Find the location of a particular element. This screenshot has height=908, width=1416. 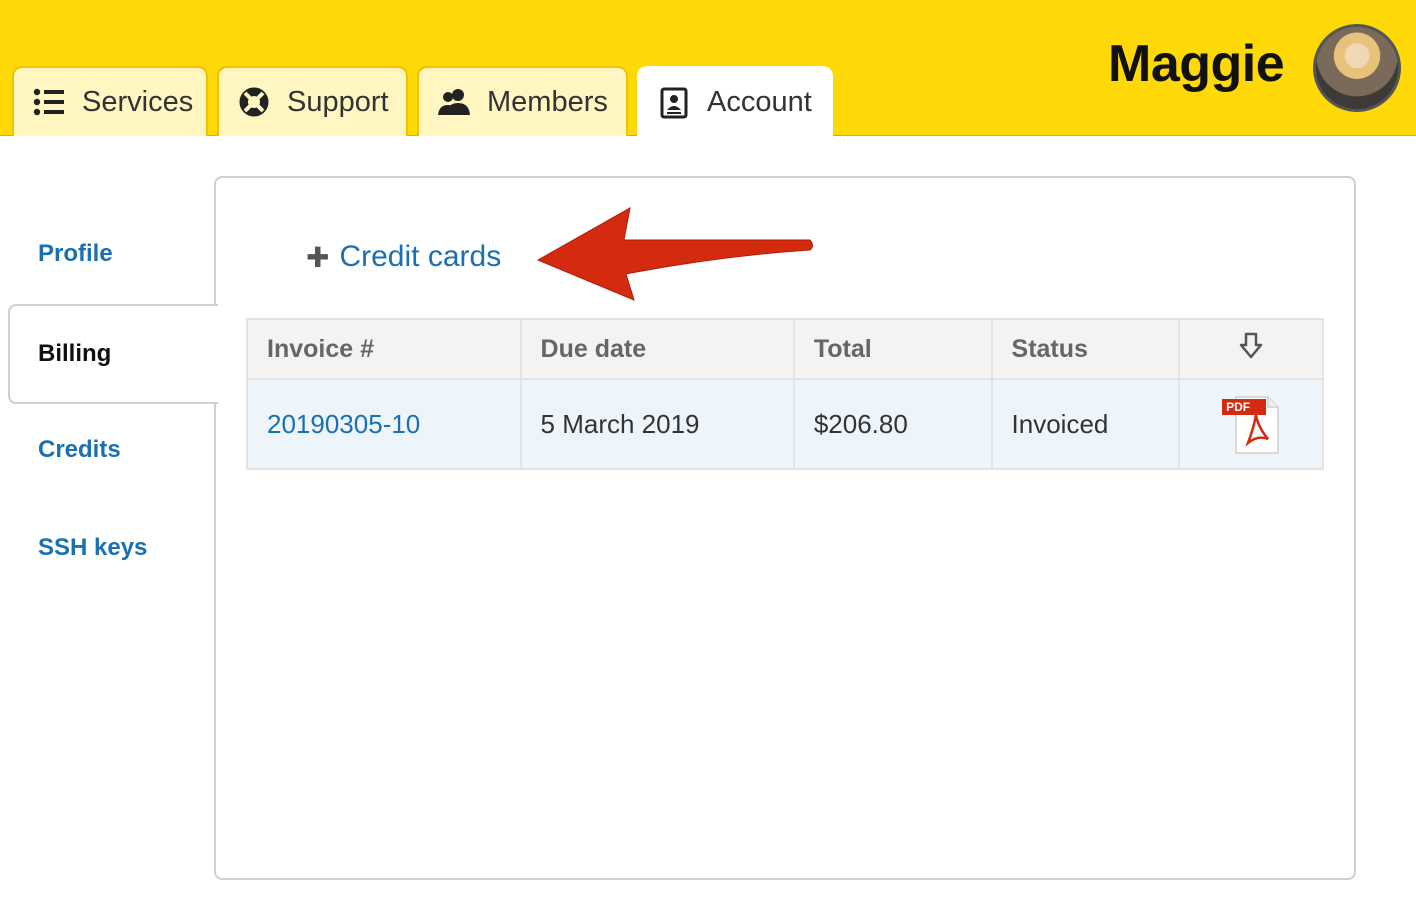

avatar-icon is located at coordinates (1357, 68).